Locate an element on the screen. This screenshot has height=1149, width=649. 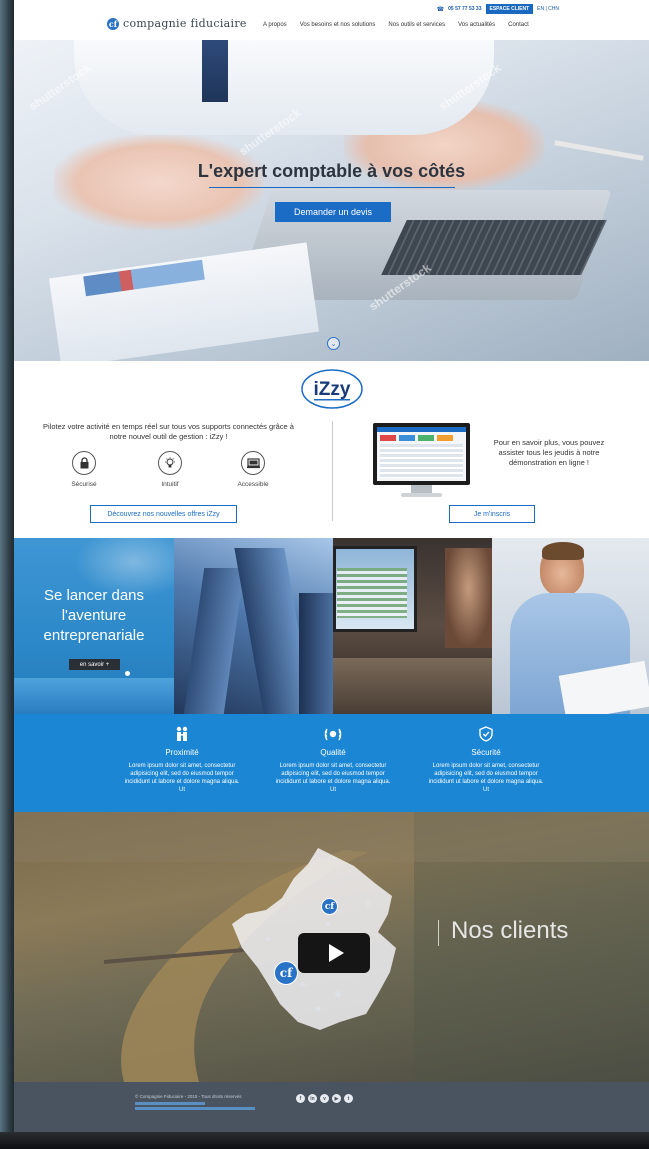
video-play-button is located at coordinates (334, 953).